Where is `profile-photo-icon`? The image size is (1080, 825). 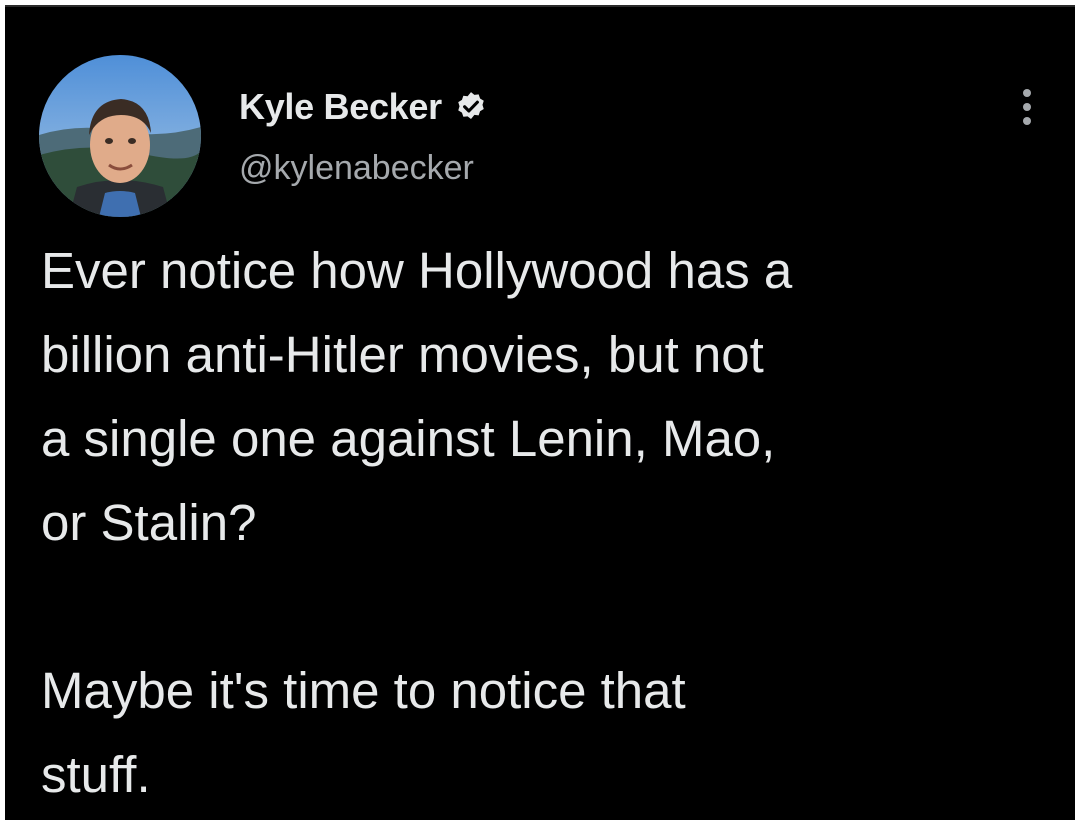
profile-photo-icon is located at coordinates (120, 136).